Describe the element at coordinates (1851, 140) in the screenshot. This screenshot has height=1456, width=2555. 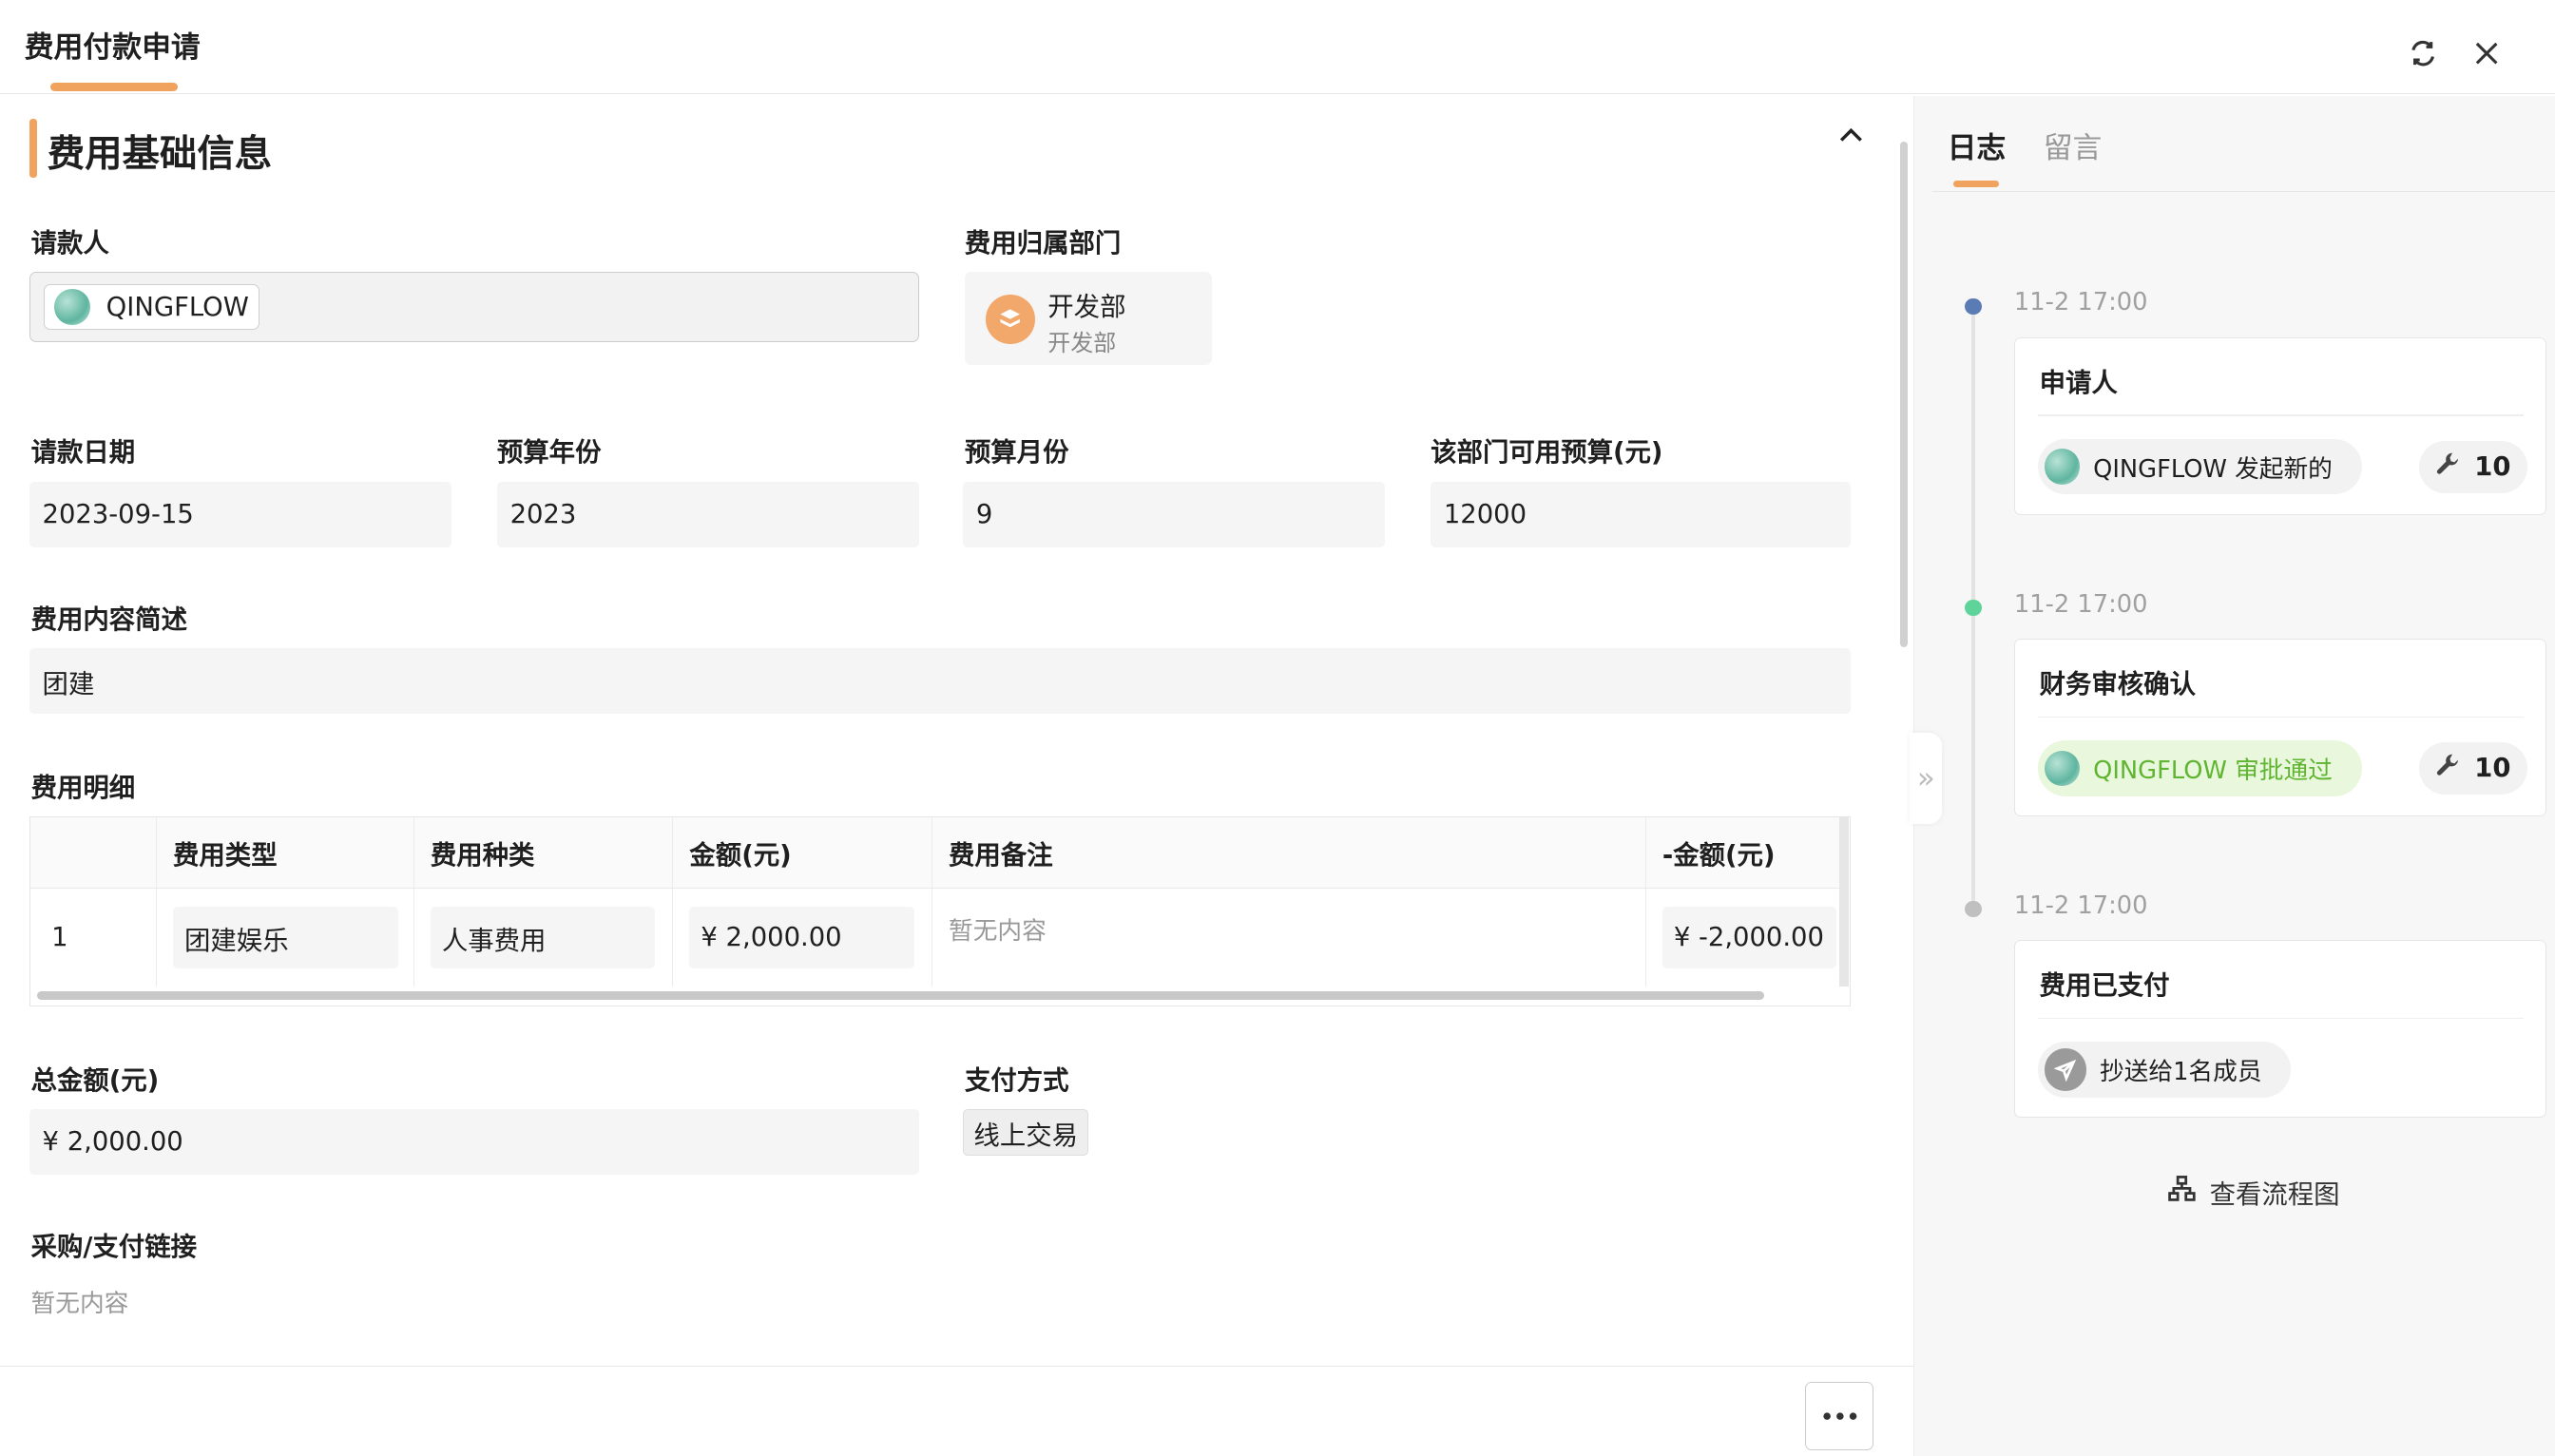
I see `chevron-up-icon` at that location.